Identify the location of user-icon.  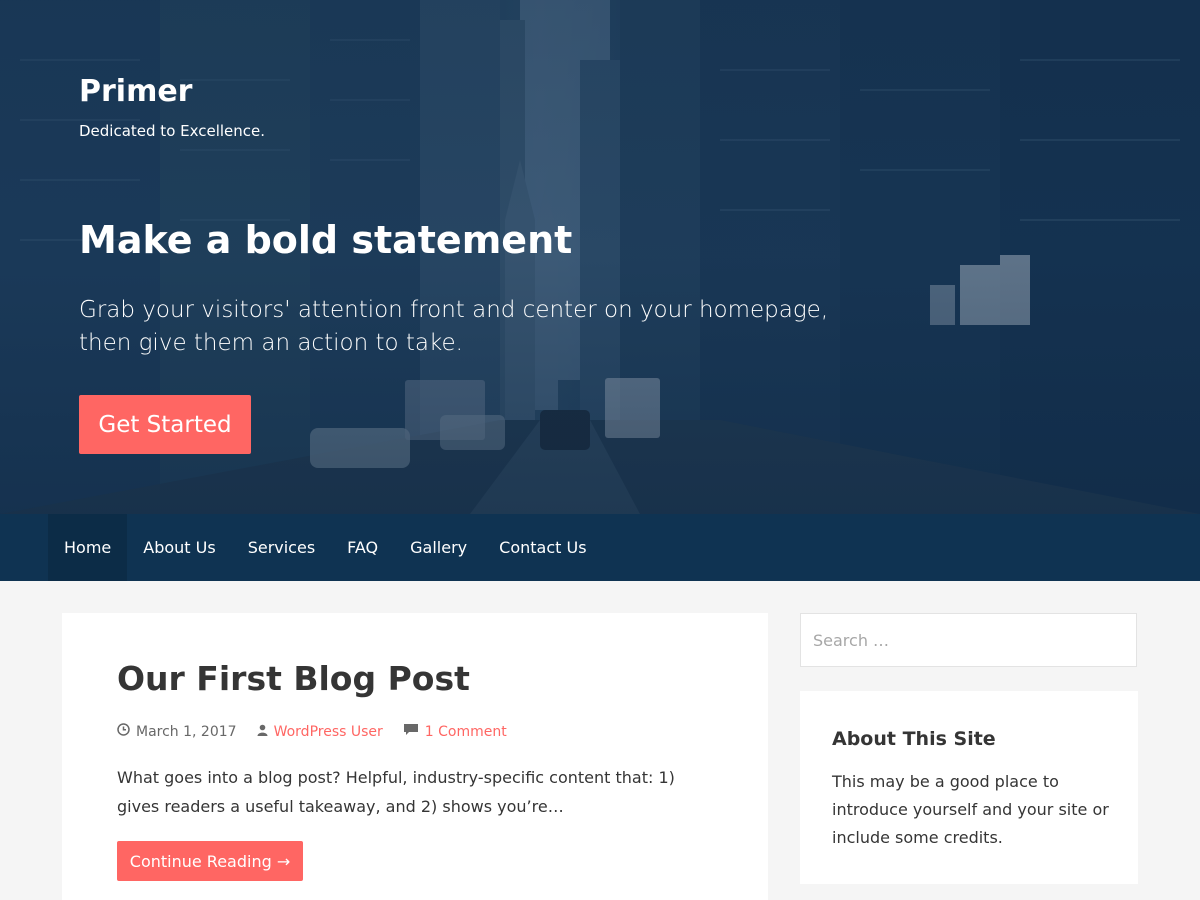
(262, 732).